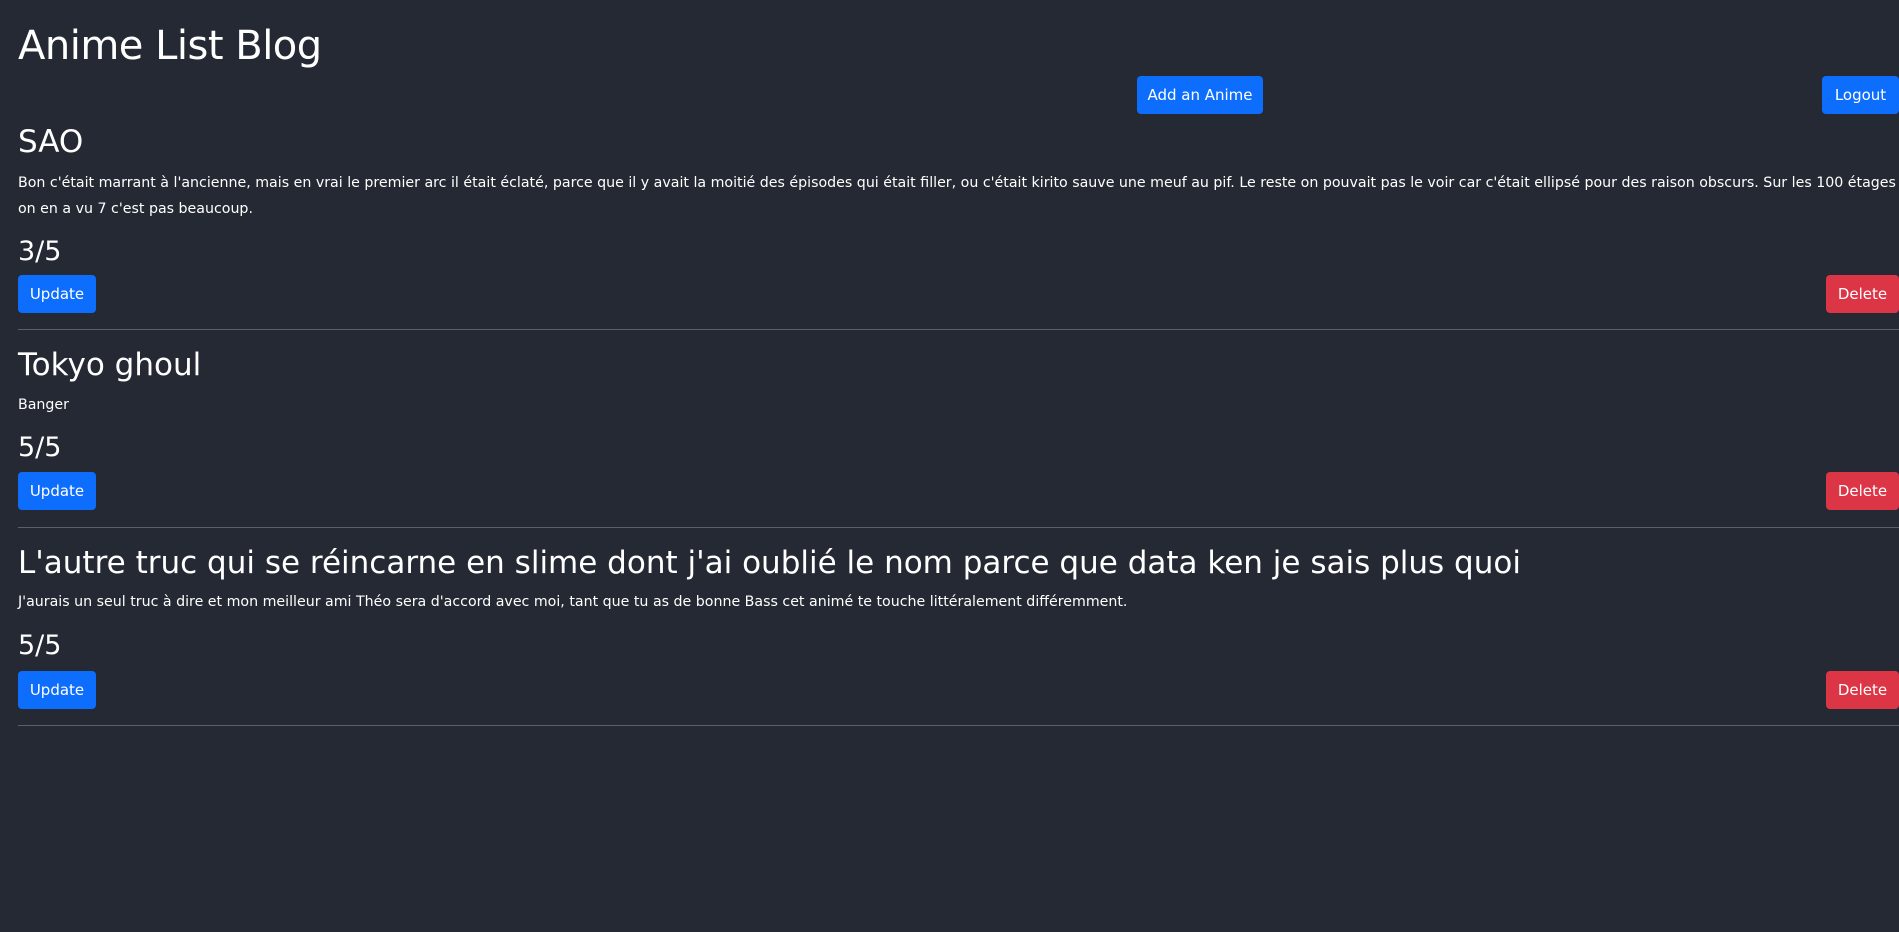 Image resolution: width=1899 pixels, height=932 pixels. What do you see at coordinates (51, 142) in the screenshot?
I see `anime-title: SAO` at bounding box center [51, 142].